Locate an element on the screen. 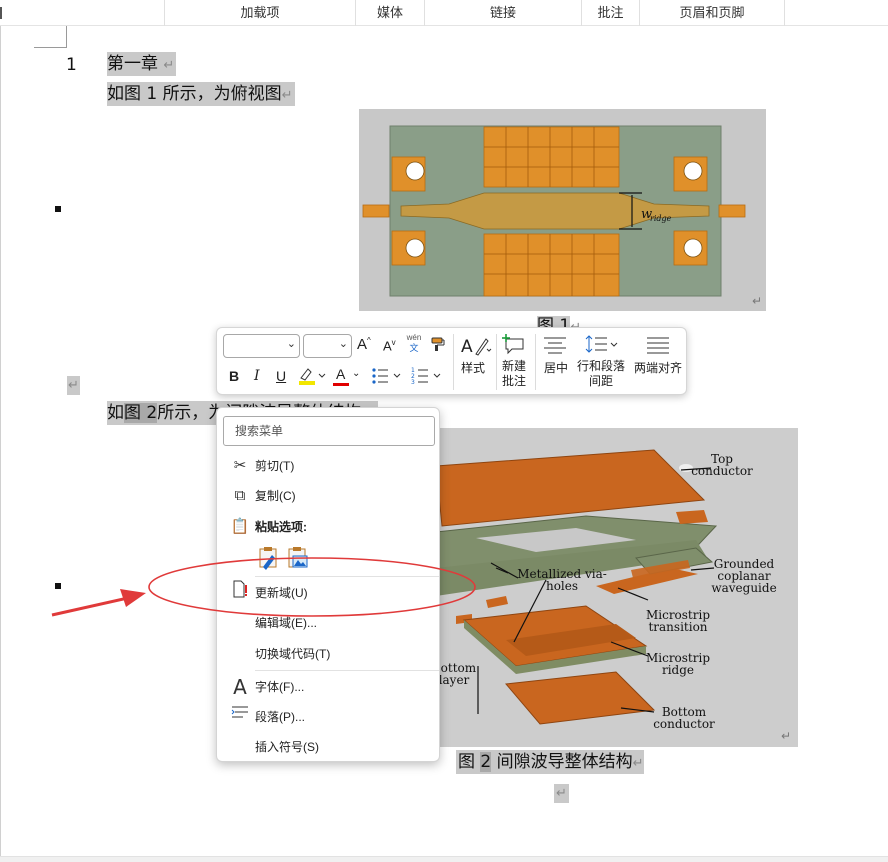 The image size is (888, 862). scissors-icon: ✂ is located at coordinates (240, 465).